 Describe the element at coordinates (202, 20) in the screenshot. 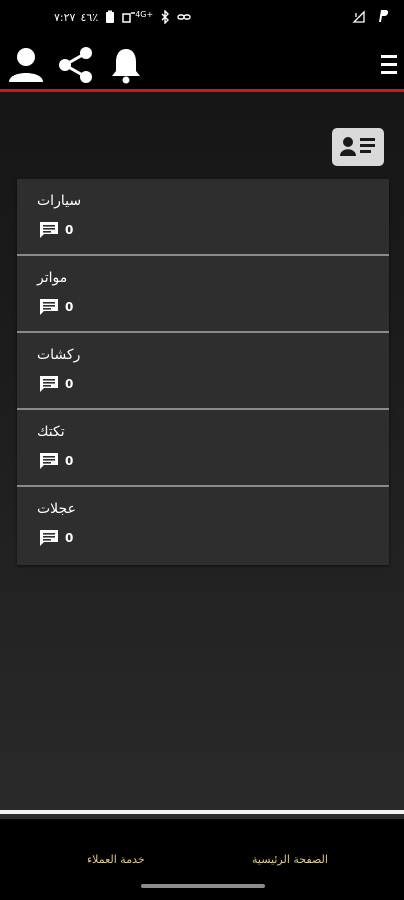

I see `status-bar: ٧:٢٧ ٤٦٪ 4G+` at that location.